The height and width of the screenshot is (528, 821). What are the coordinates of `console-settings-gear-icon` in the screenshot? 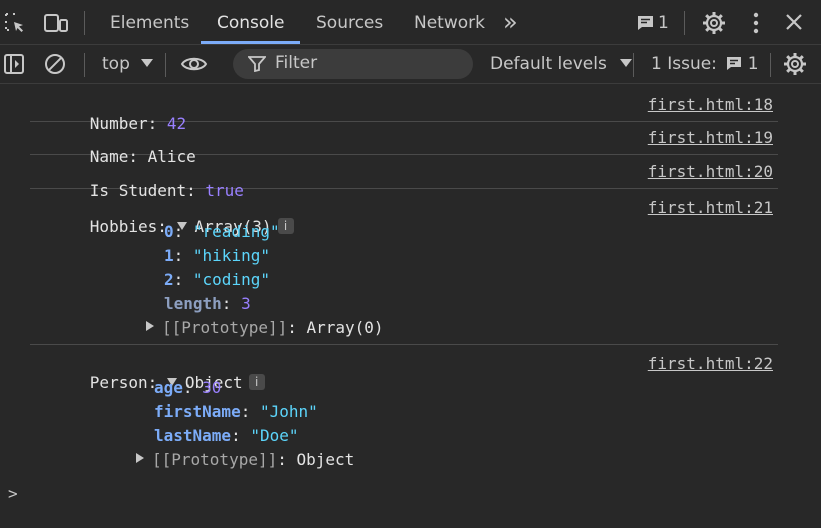 It's located at (795, 66).